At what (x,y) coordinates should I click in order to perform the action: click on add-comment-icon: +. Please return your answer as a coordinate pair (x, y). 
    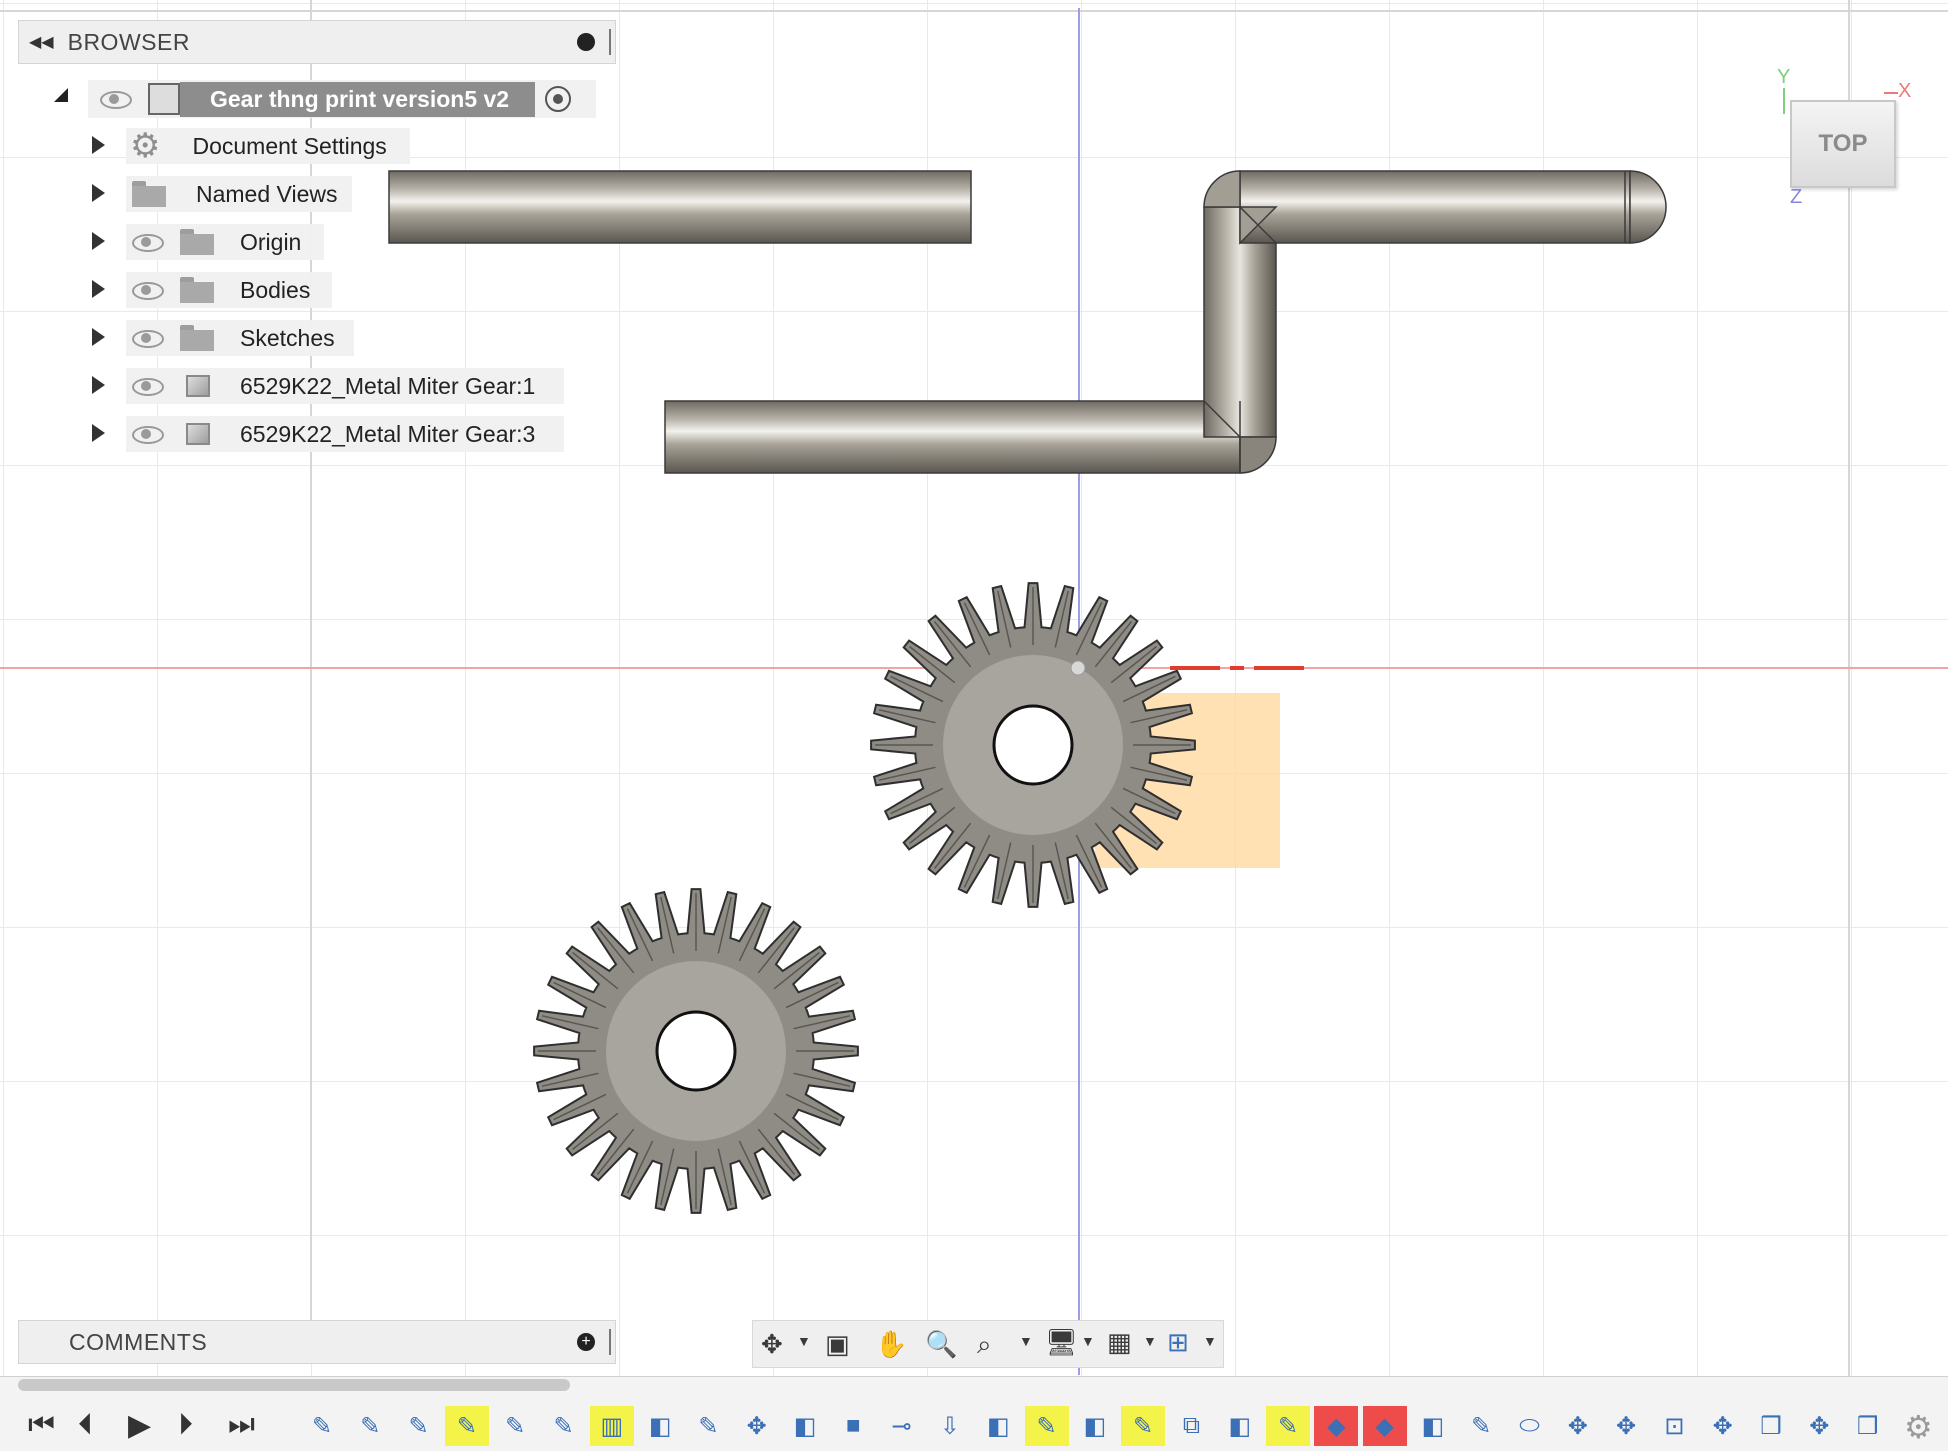
    Looking at the image, I should click on (586, 1342).